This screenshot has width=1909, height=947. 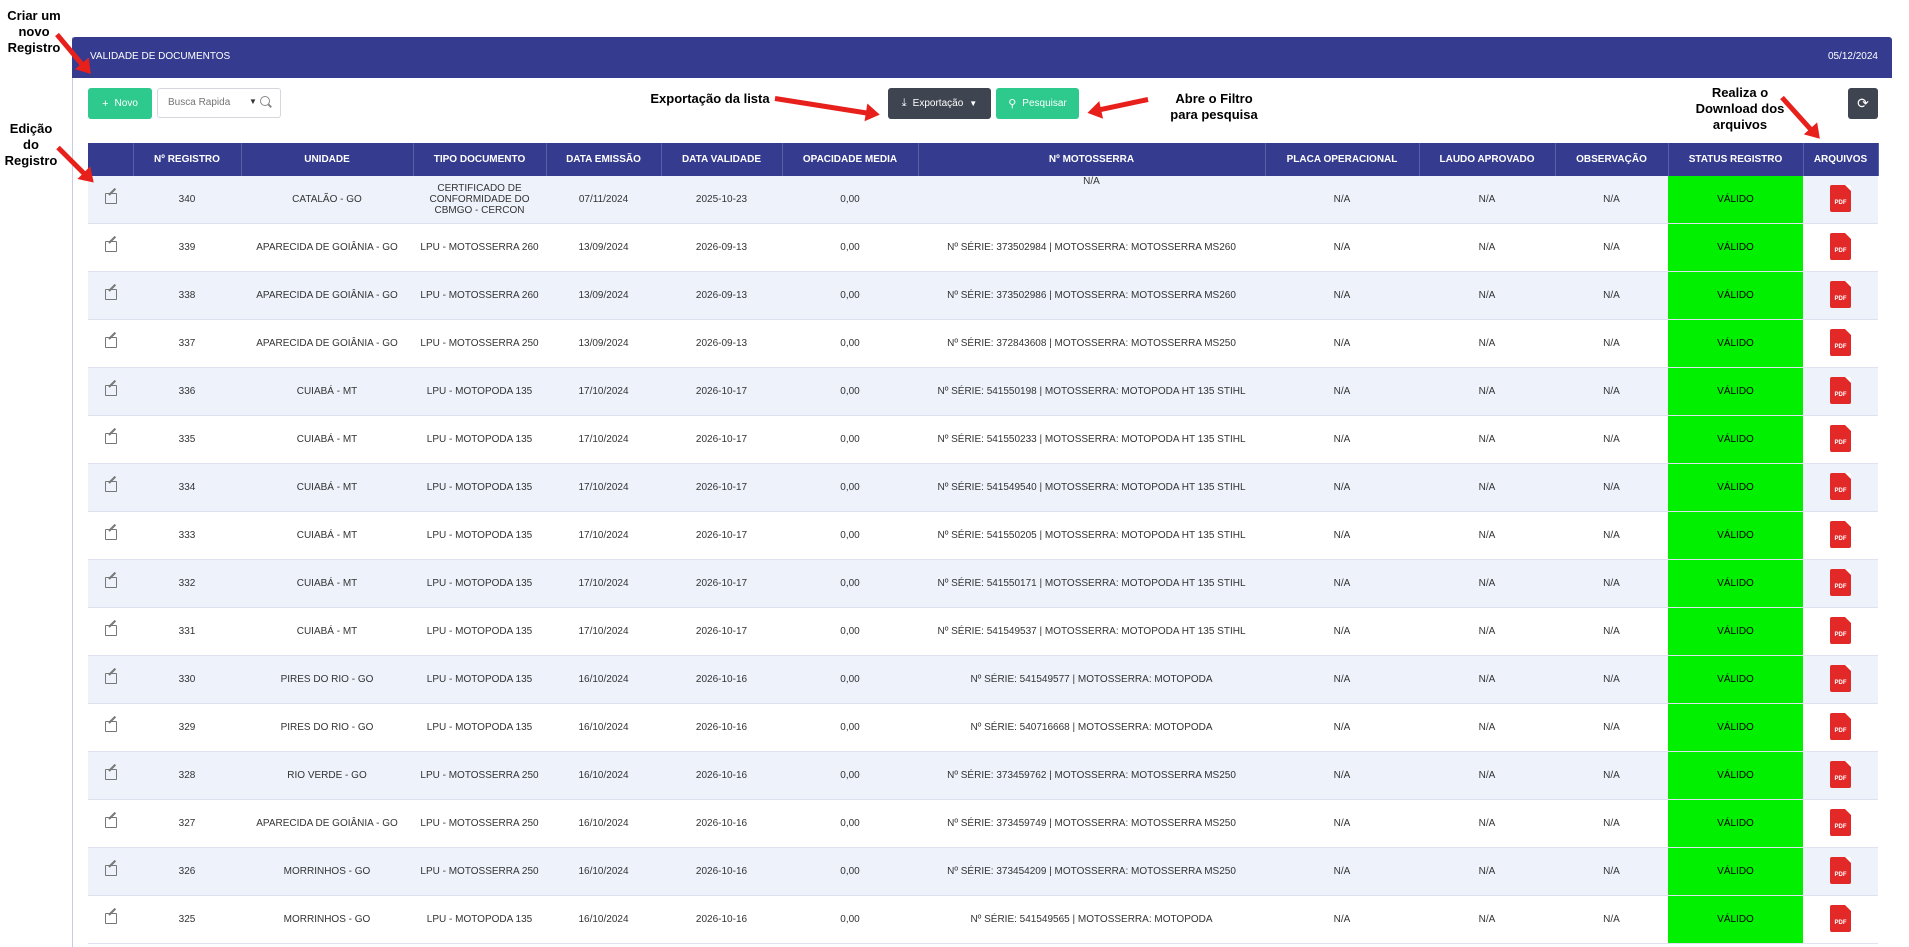 I want to click on page-header: VALIDADE DE DOCUMENTOS 05/12/2024, so click(x=982, y=57).